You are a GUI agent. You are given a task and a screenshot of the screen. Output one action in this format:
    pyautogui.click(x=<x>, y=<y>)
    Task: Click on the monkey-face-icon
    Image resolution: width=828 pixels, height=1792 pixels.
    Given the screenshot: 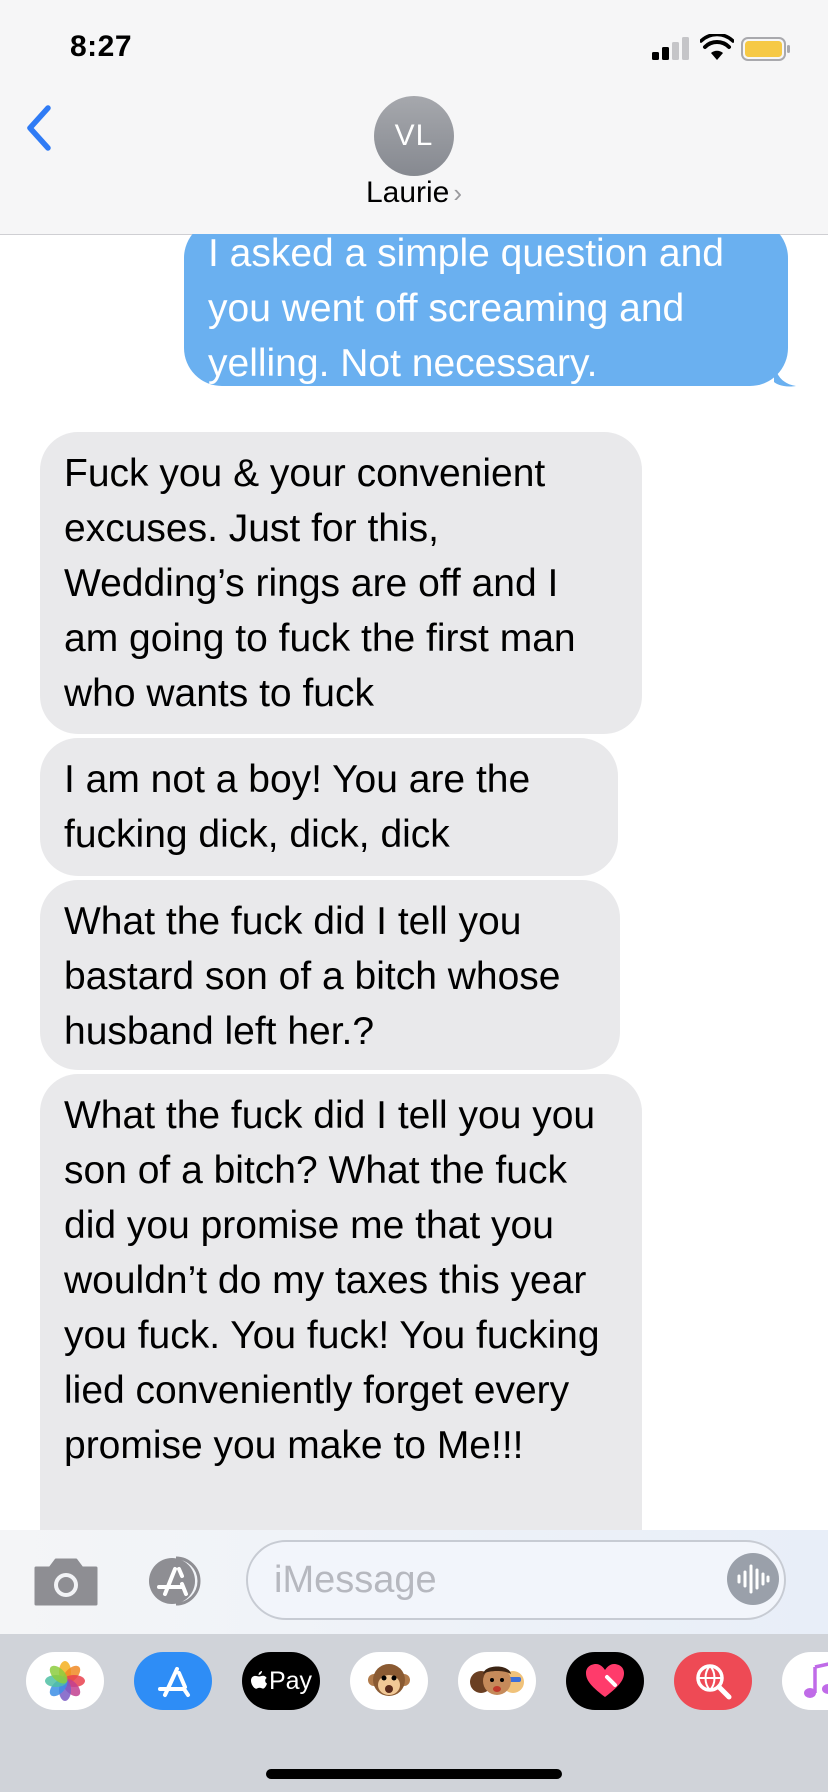 What is the action you would take?
    pyautogui.click(x=389, y=1680)
    